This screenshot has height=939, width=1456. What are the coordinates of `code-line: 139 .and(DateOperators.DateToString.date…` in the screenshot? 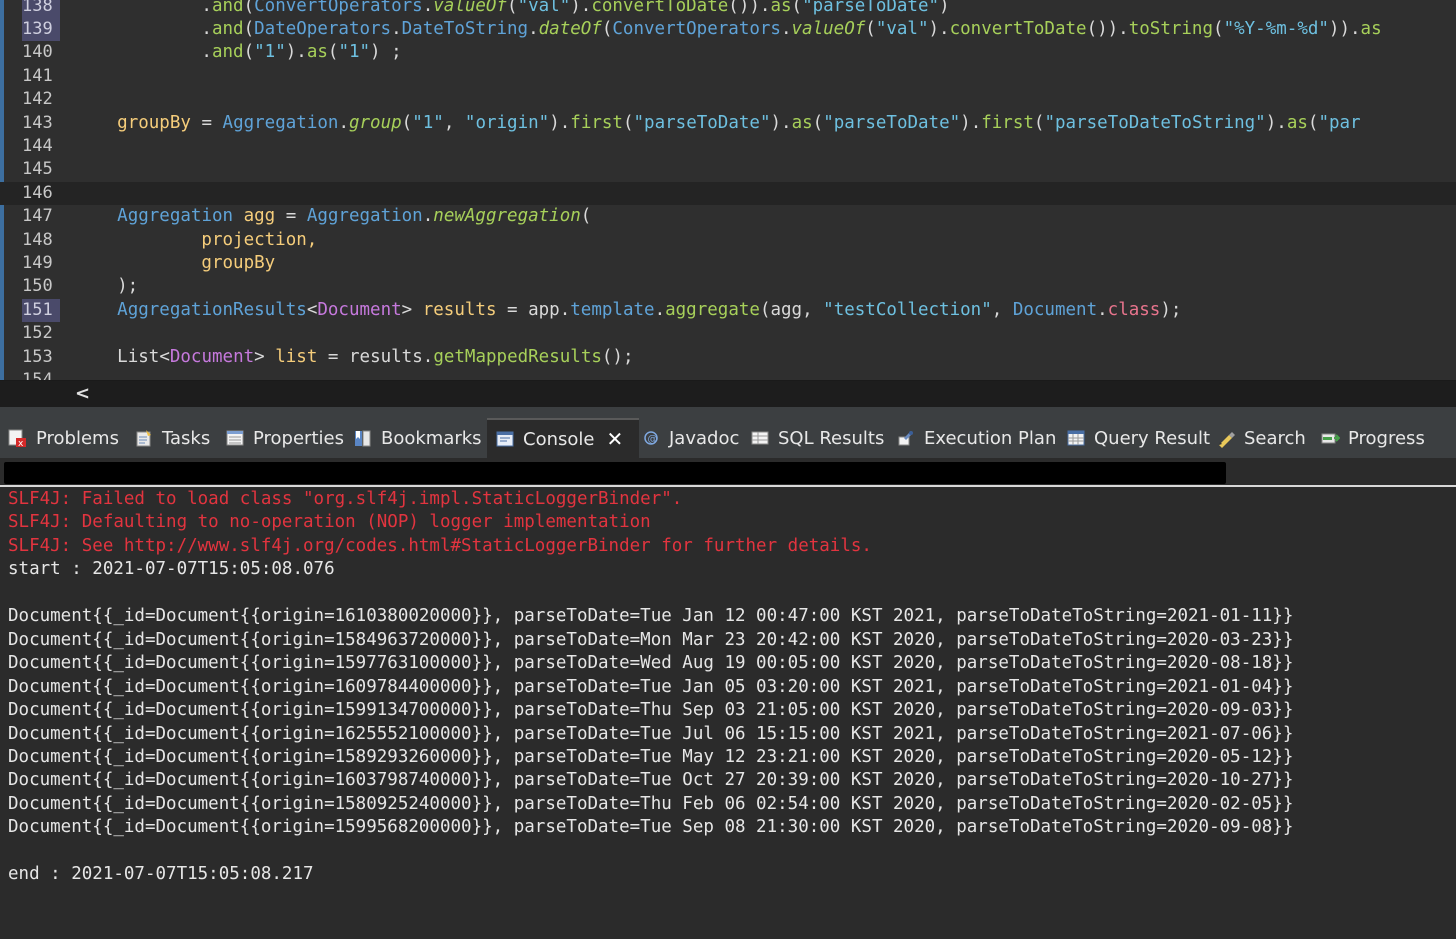 It's located at (728, 29).